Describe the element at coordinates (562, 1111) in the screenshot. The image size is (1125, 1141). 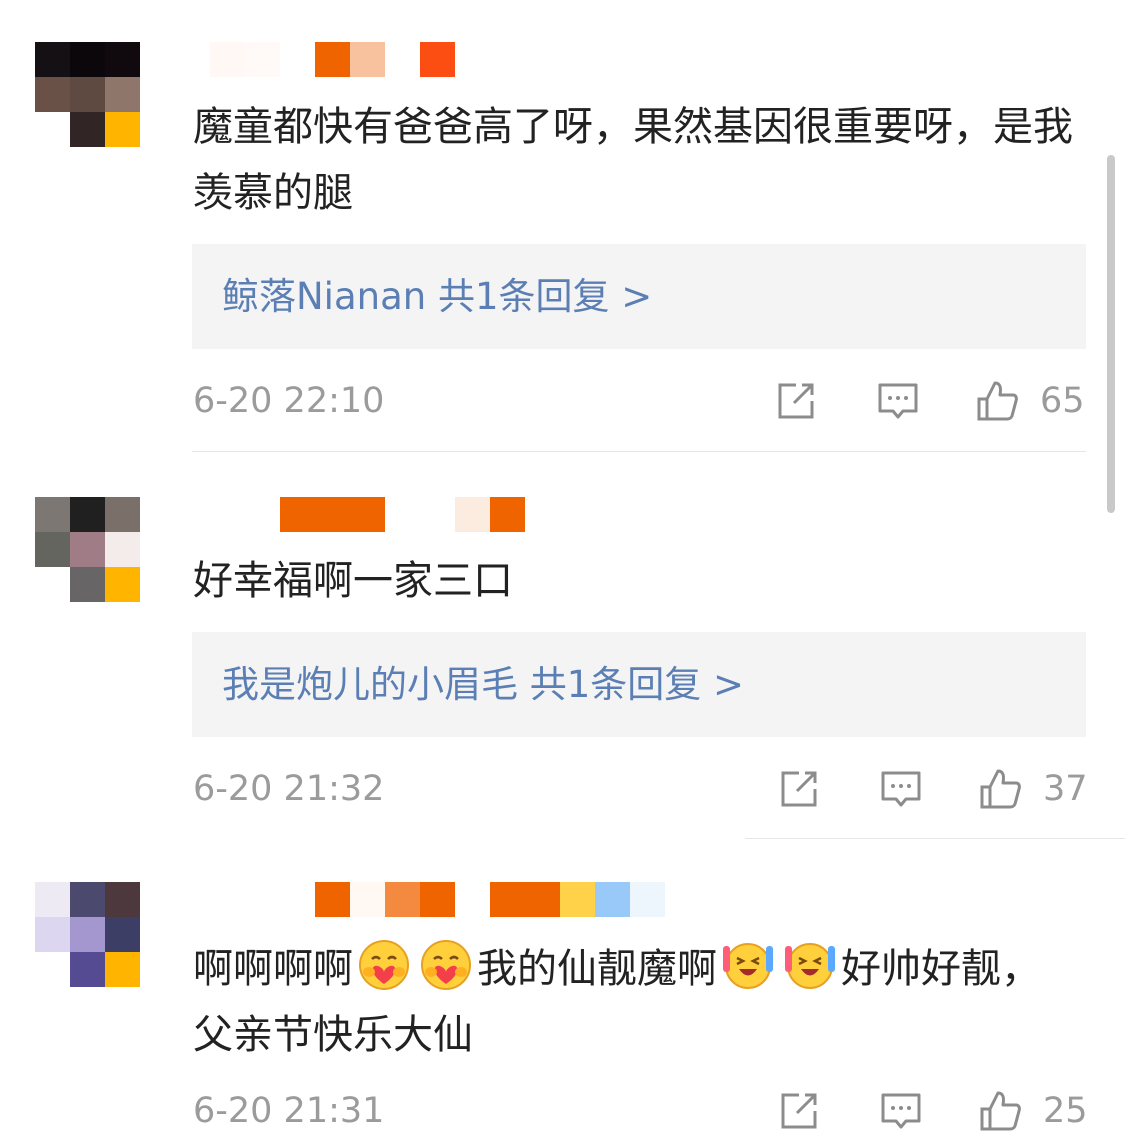
I see `comment-meta: 6-20 21:31 25` at that location.